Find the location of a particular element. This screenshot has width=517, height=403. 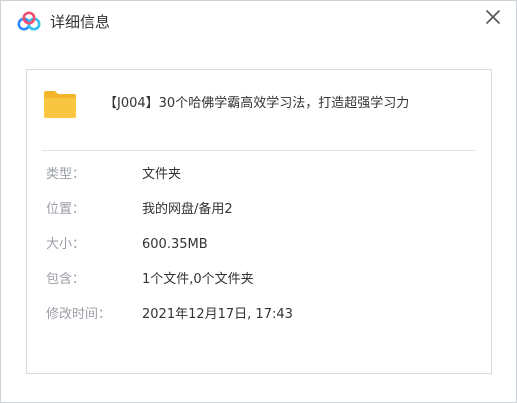

dialog-title: 详细信息 is located at coordinates (80, 22).